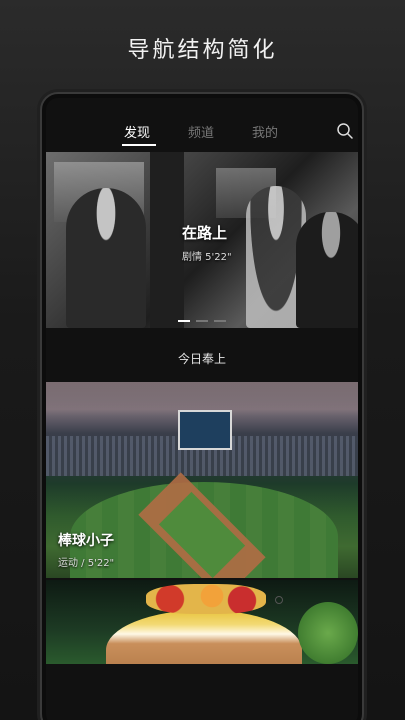  I want to click on active-tab-indicator, so click(139, 145).